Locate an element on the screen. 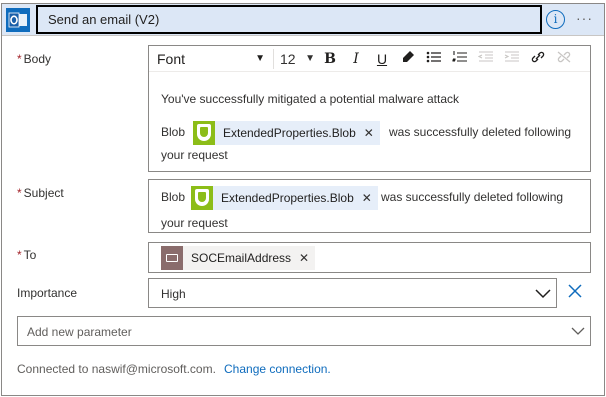  connection-info: Connected to naswif@microsoft.com. is located at coordinates (116, 369).